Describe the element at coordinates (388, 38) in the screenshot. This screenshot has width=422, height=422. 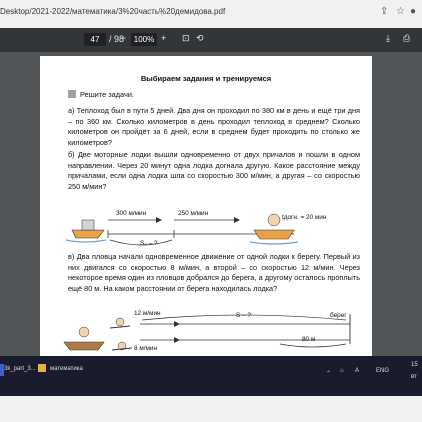
I see `download-icon: ⤓` at that location.